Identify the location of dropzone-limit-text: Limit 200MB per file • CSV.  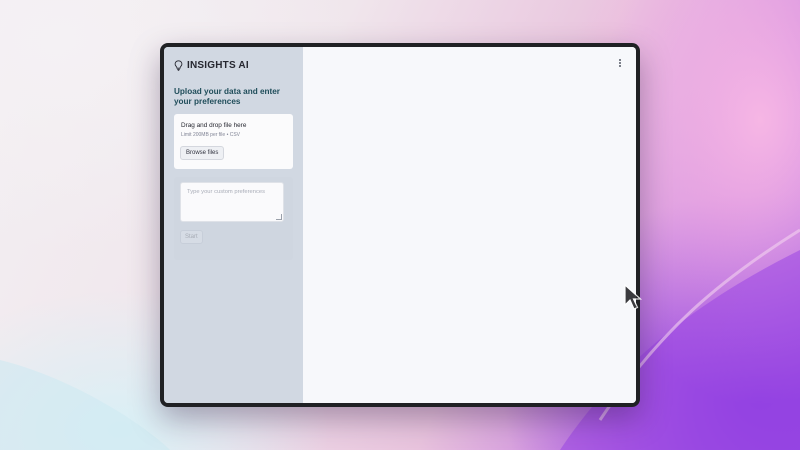
(210, 135).